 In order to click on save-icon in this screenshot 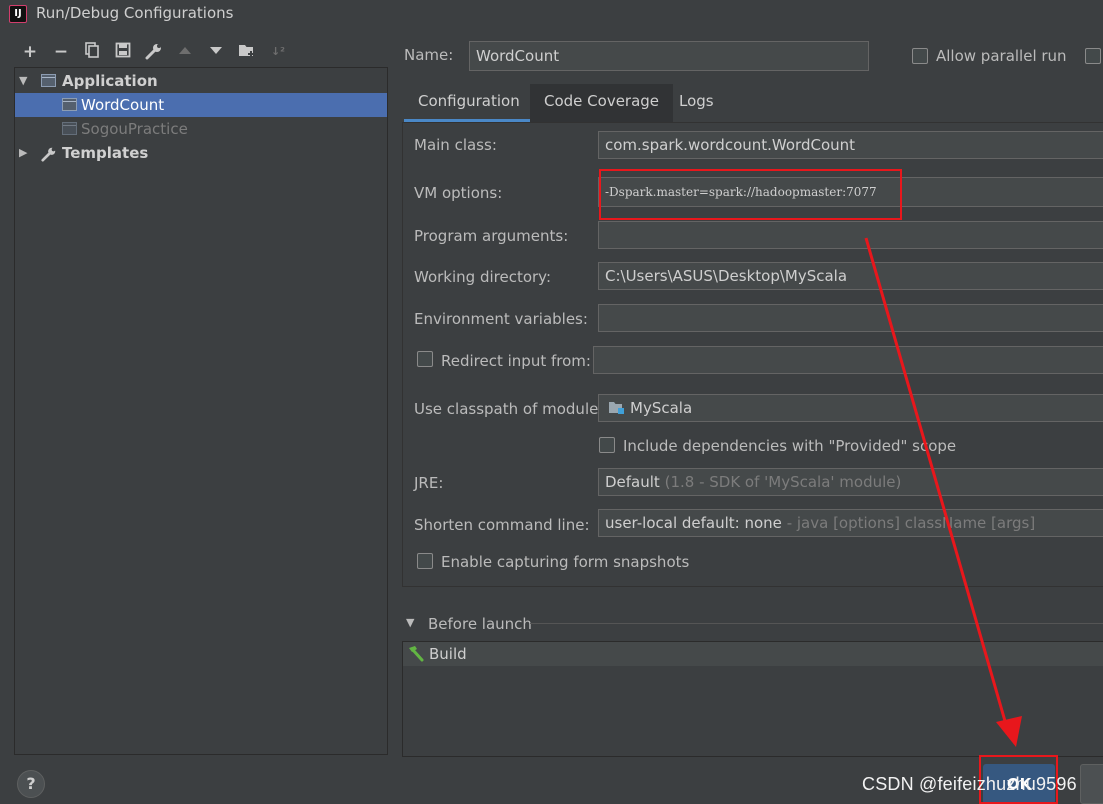, I will do `click(123, 52)`.